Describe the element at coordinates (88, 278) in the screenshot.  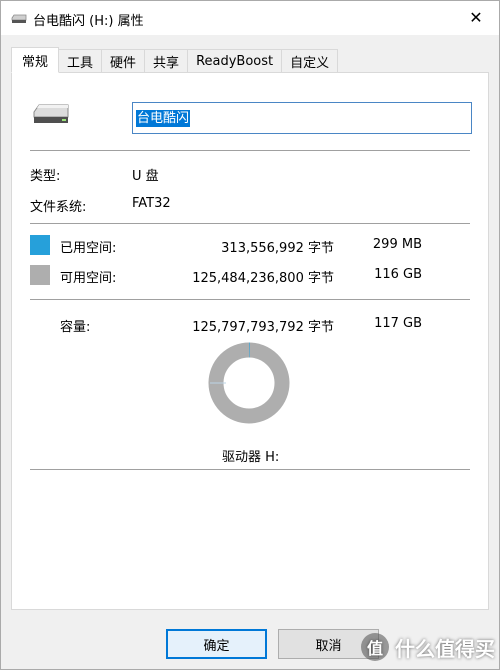
I see `free-space-label: 可用空间:` at that location.